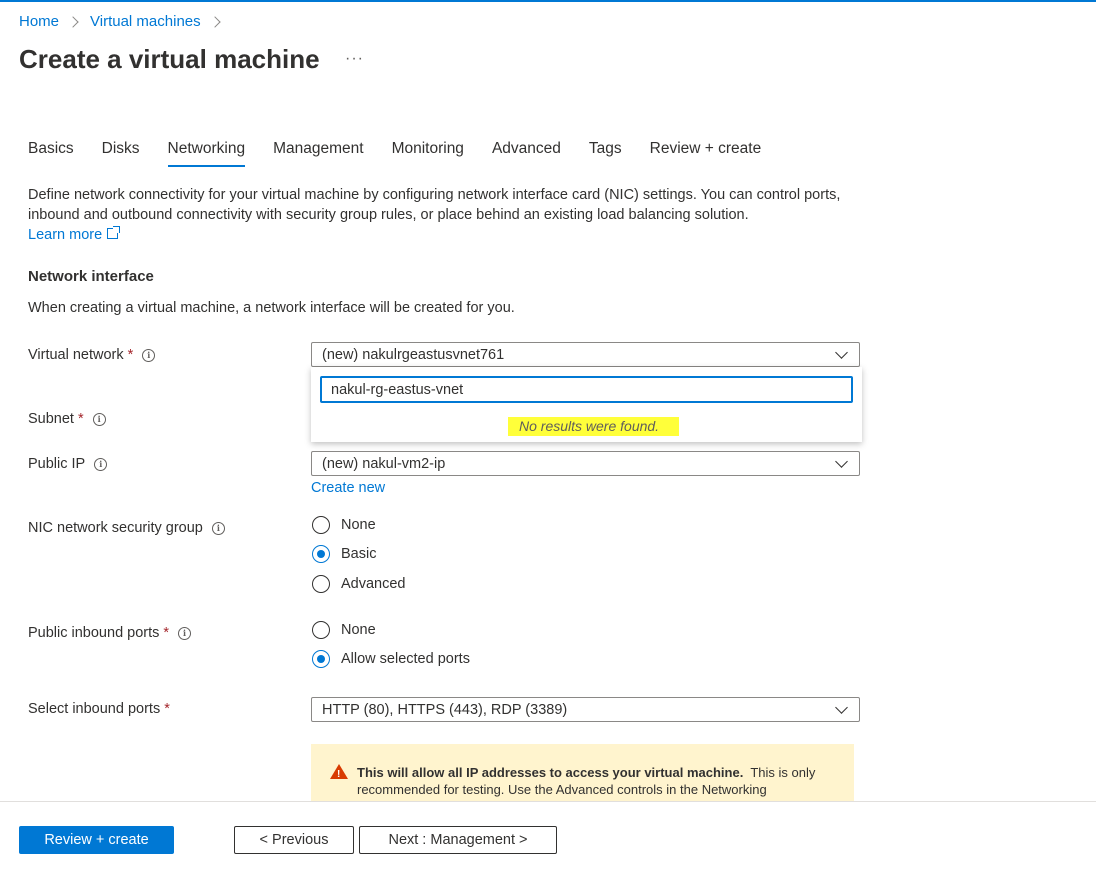 The height and width of the screenshot is (878, 1096). I want to click on select-inbound-ports-value: HTTP (80), HTTPS (443), RDP (3389), so click(445, 709).